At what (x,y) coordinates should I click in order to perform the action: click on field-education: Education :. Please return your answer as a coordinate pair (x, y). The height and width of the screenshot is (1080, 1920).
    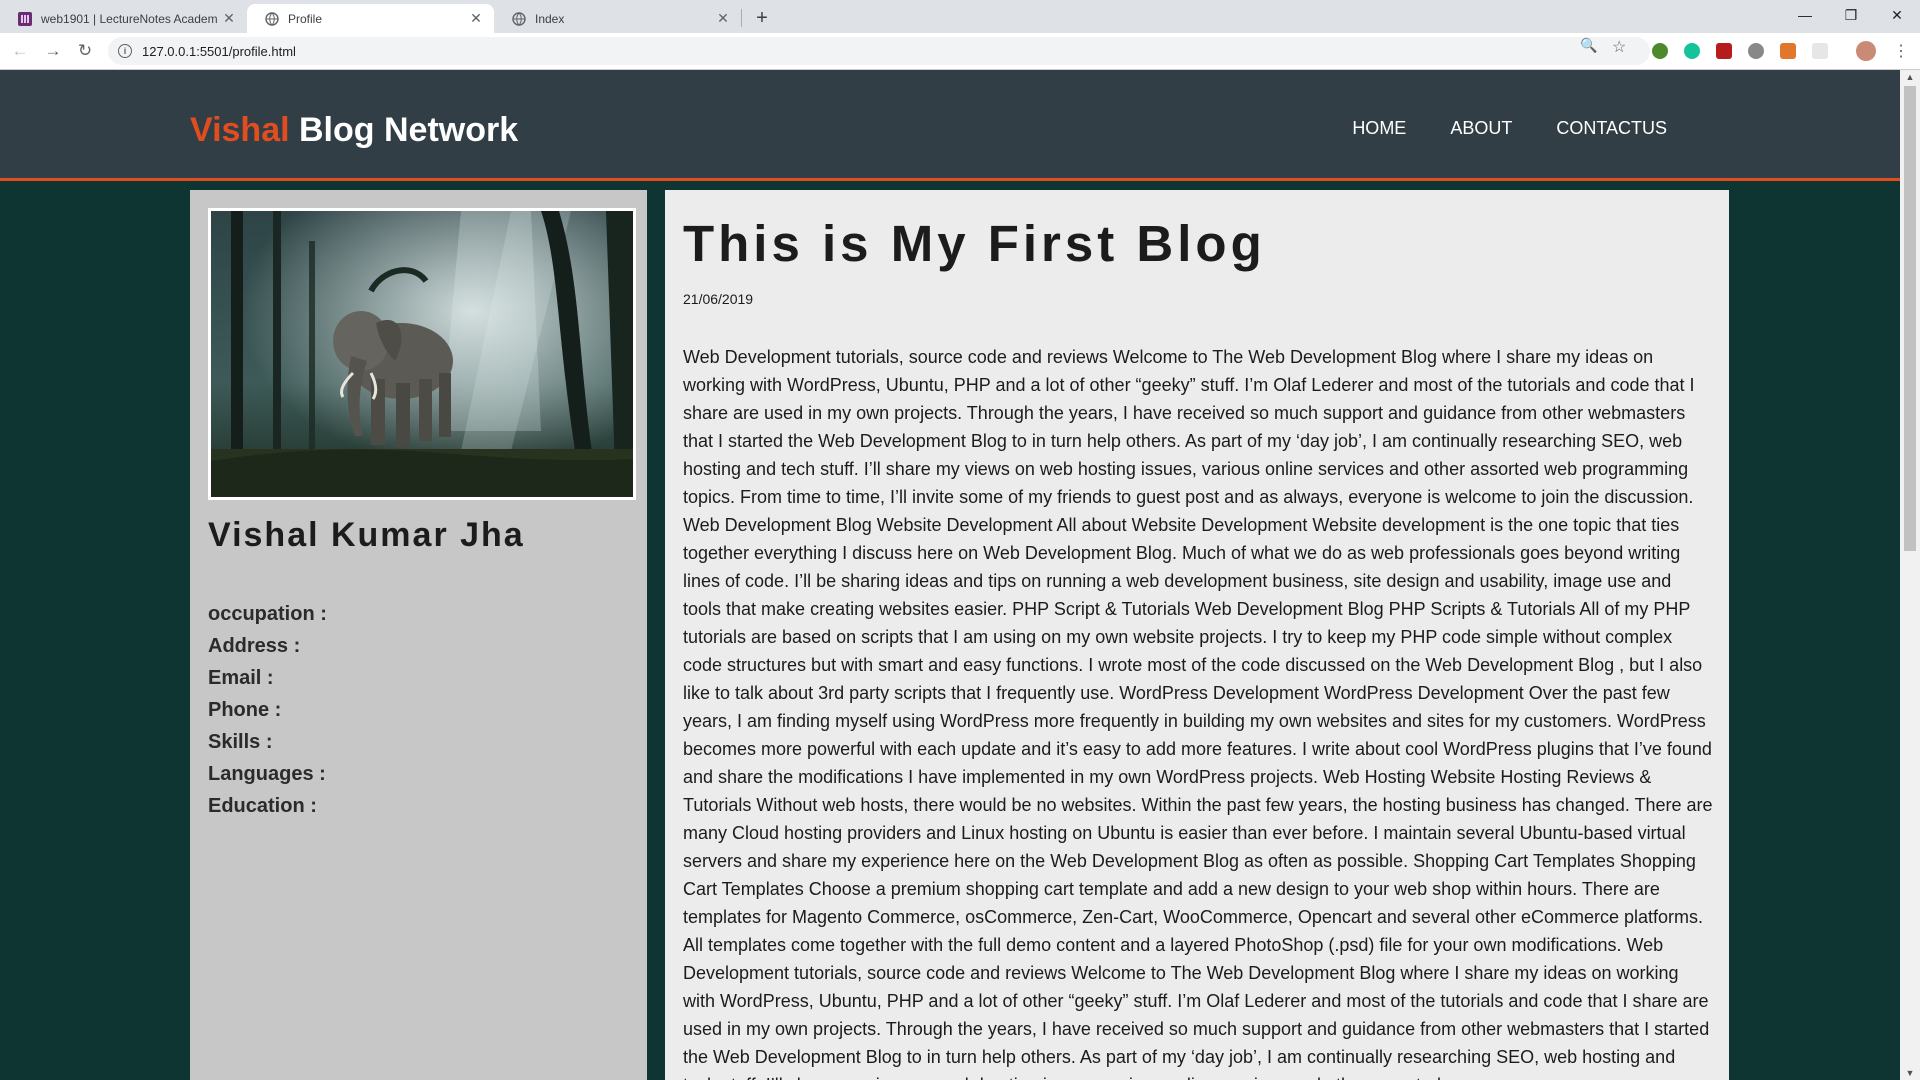
    Looking at the image, I should click on (262, 806).